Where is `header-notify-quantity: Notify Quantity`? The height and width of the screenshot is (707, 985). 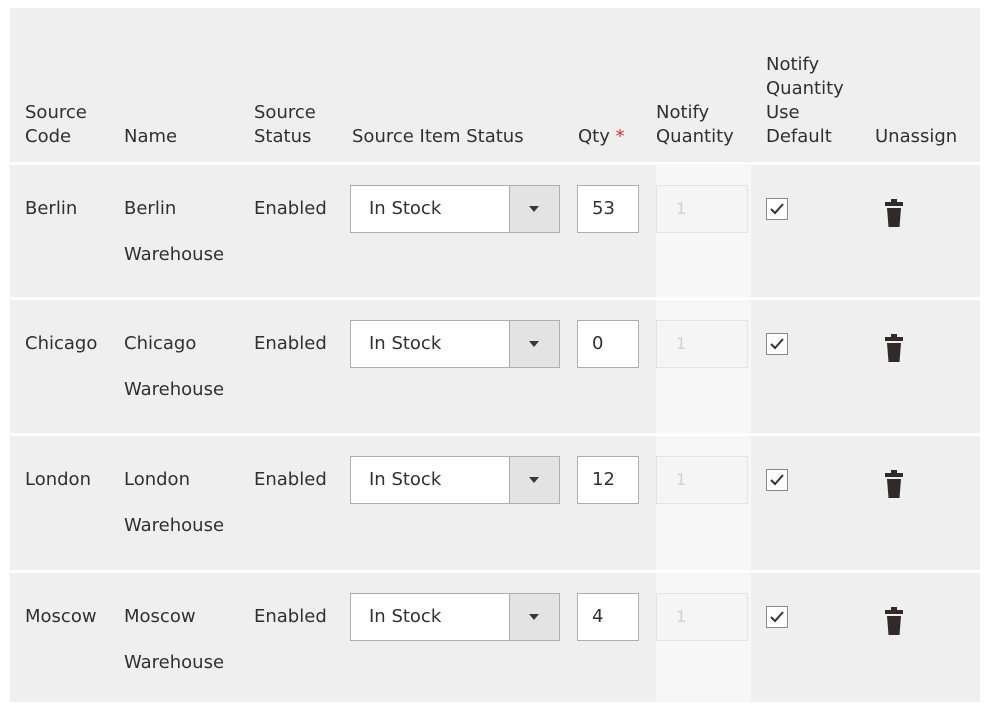 header-notify-quantity: Notify Quantity is located at coordinates (695, 124).